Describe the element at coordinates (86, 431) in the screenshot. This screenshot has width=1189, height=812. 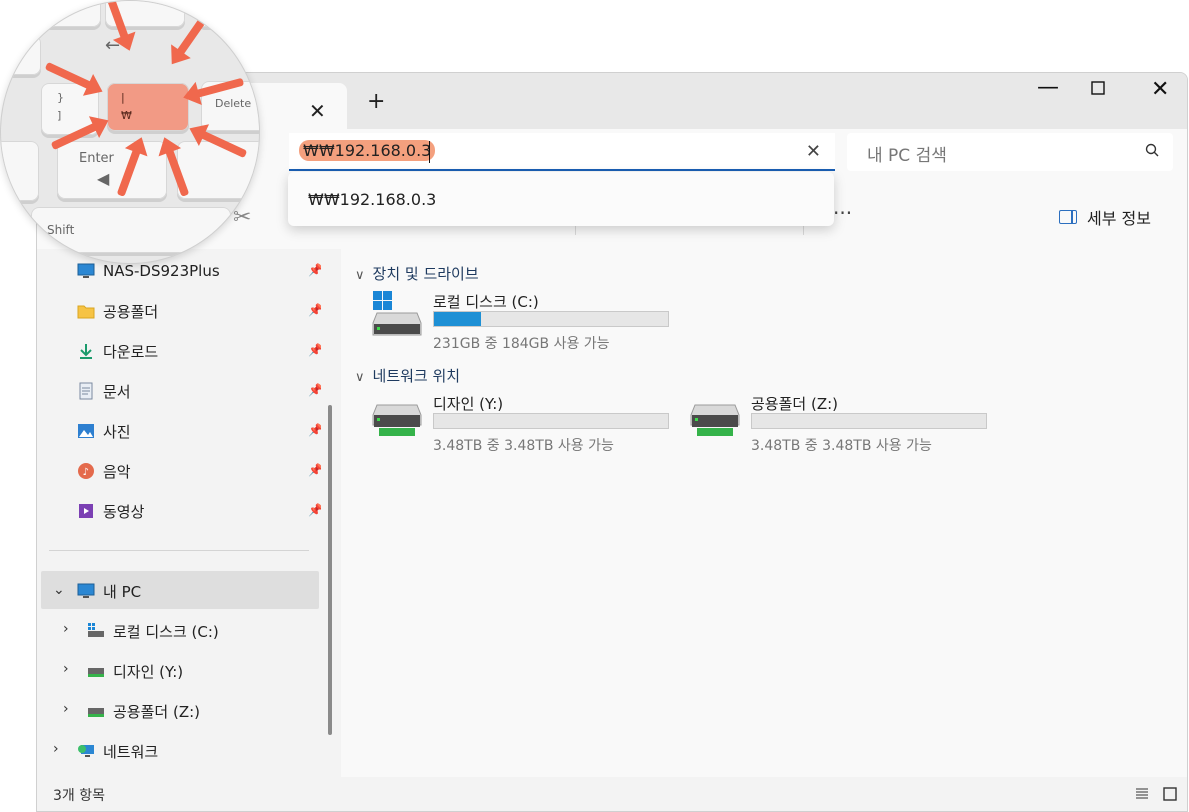
I see `picture-icon` at that location.